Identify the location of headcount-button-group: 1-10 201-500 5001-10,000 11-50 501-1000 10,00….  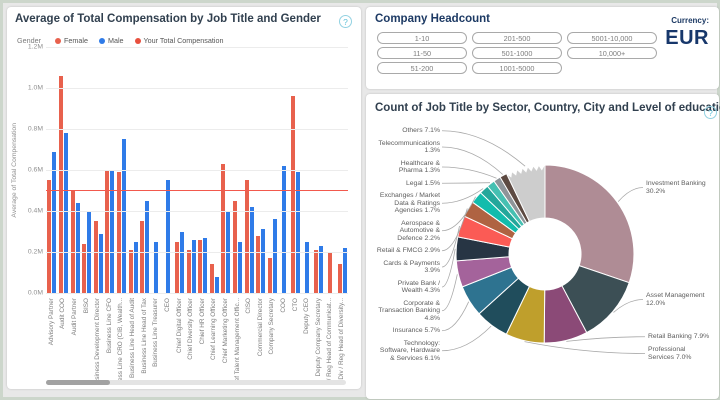
(517, 53).